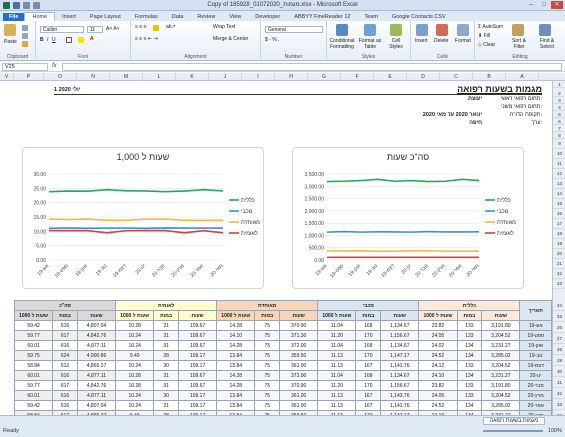 The width and height of the screenshot is (565, 437). What do you see at coordinates (96, 365) in the screenshot?
I see `table-cell: 4,865.37` at bounding box center [96, 365].